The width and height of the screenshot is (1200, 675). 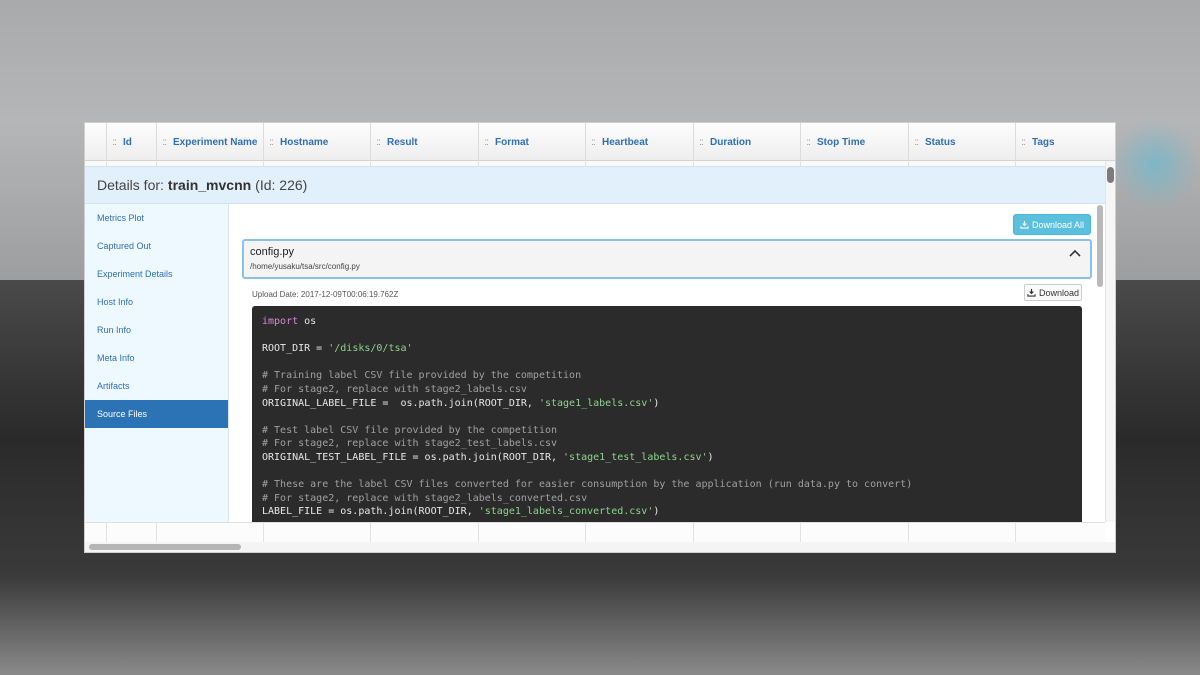 I want to click on code-token: 'stage1_test_labels.csv', so click(x=635, y=457).